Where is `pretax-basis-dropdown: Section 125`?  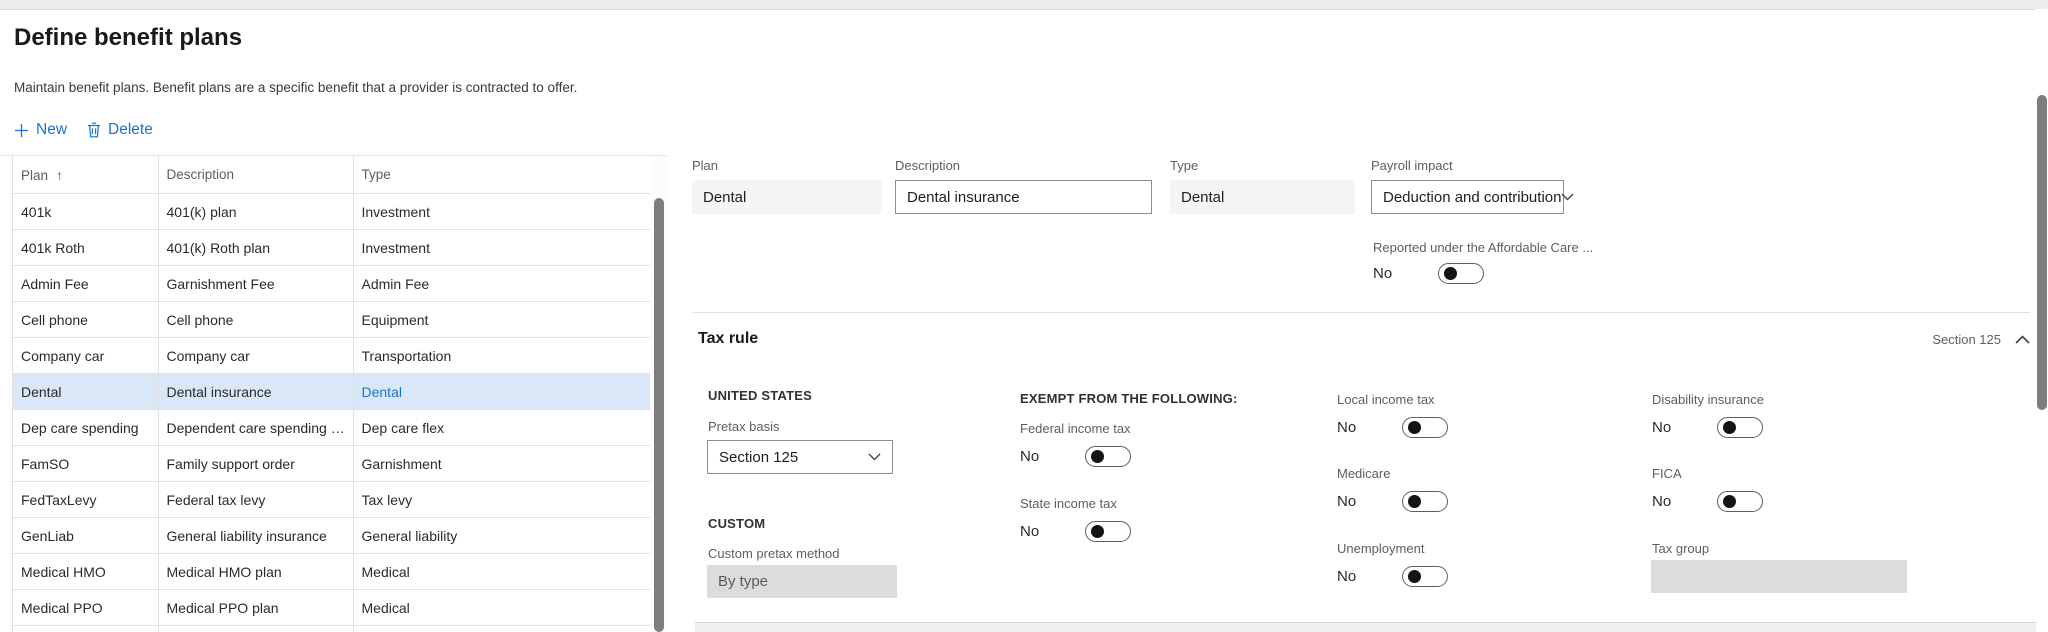
pretax-basis-dropdown: Section 125 is located at coordinates (800, 457).